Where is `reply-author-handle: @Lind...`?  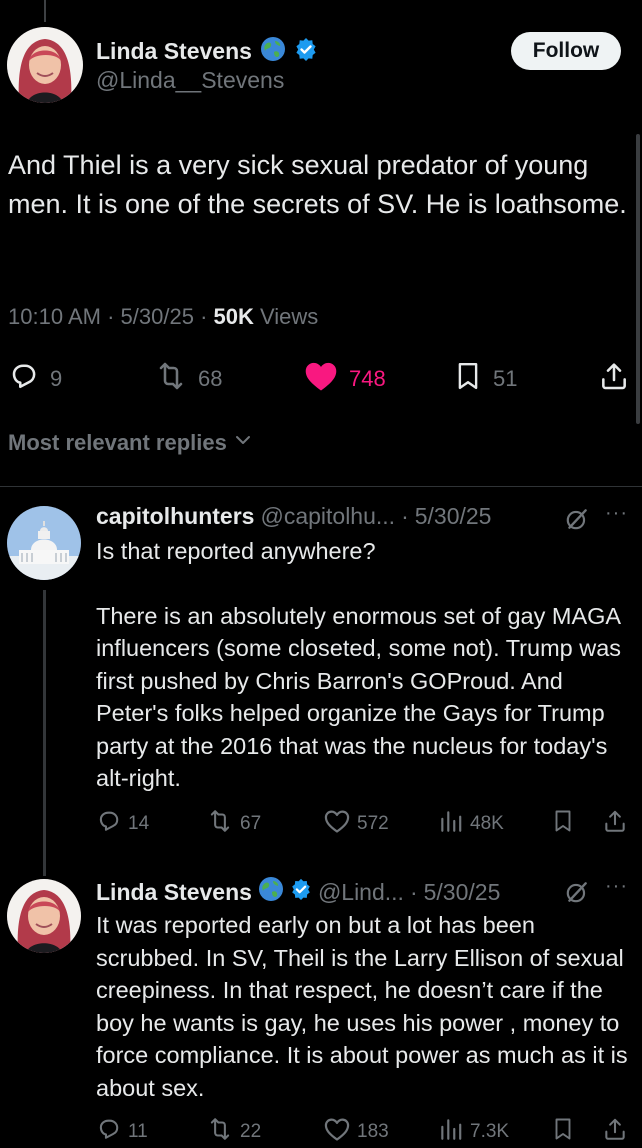
reply-author-handle: @Lind... is located at coordinates (361, 892).